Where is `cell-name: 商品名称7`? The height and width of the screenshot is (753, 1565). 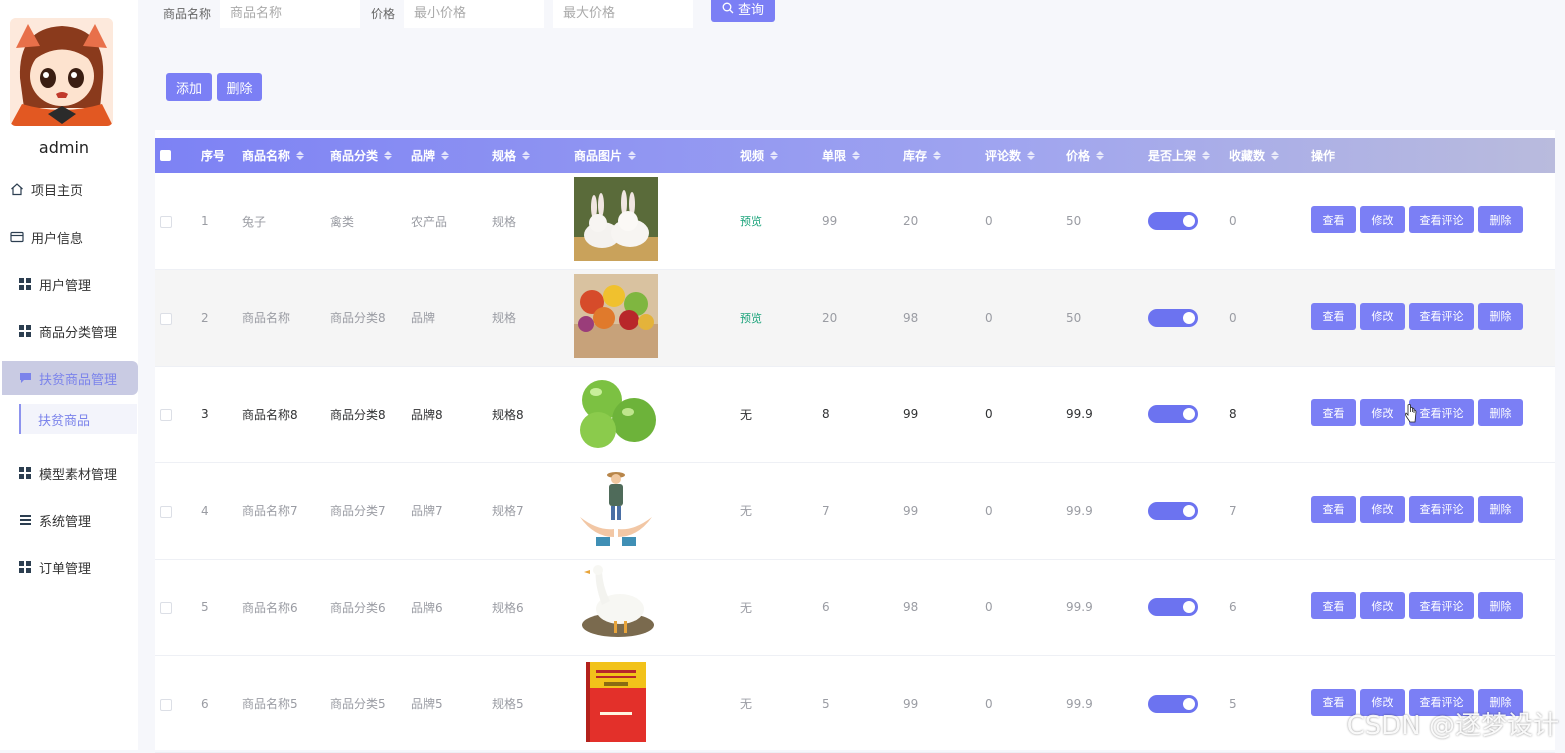 cell-name: 商品名称7 is located at coordinates (270, 511).